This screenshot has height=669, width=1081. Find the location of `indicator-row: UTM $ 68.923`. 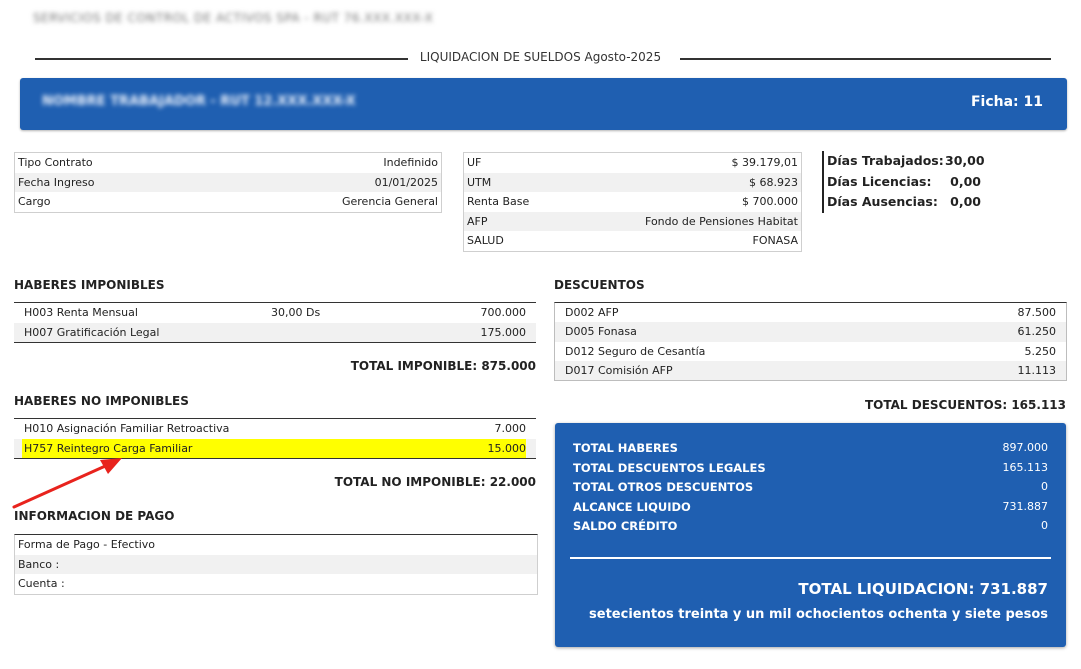

indicator-row: UTM $ 68.923 is located at coordinates (632, 182).